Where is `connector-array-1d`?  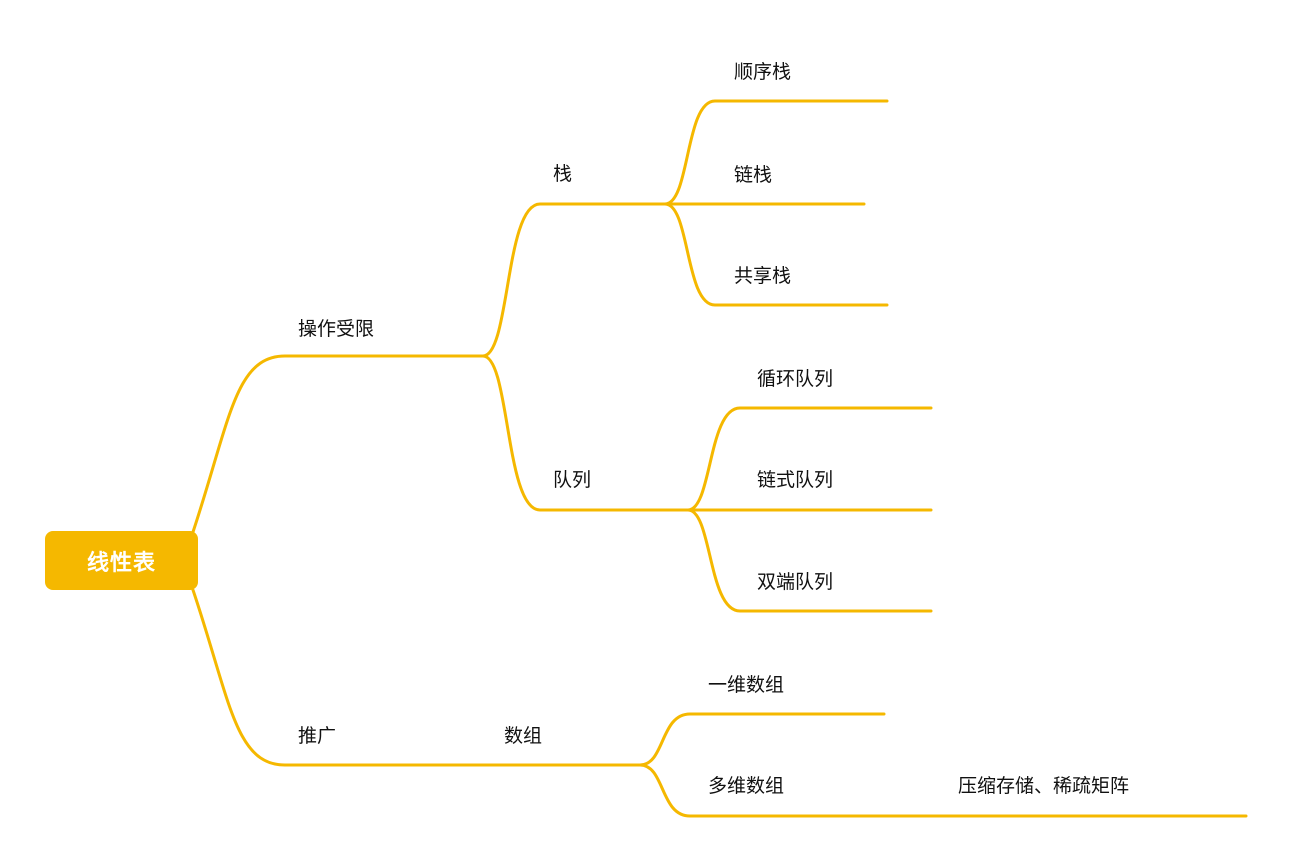 connector-array-1d is located at coordinates (762, 739).